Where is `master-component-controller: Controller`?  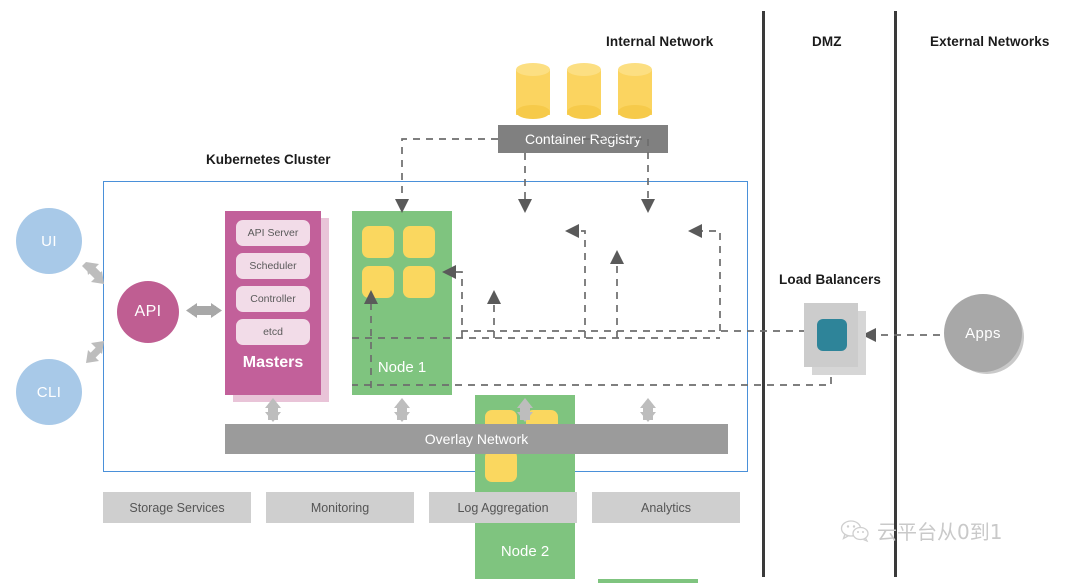 master-component-controller: Controller is located at coordinates (273, 299).